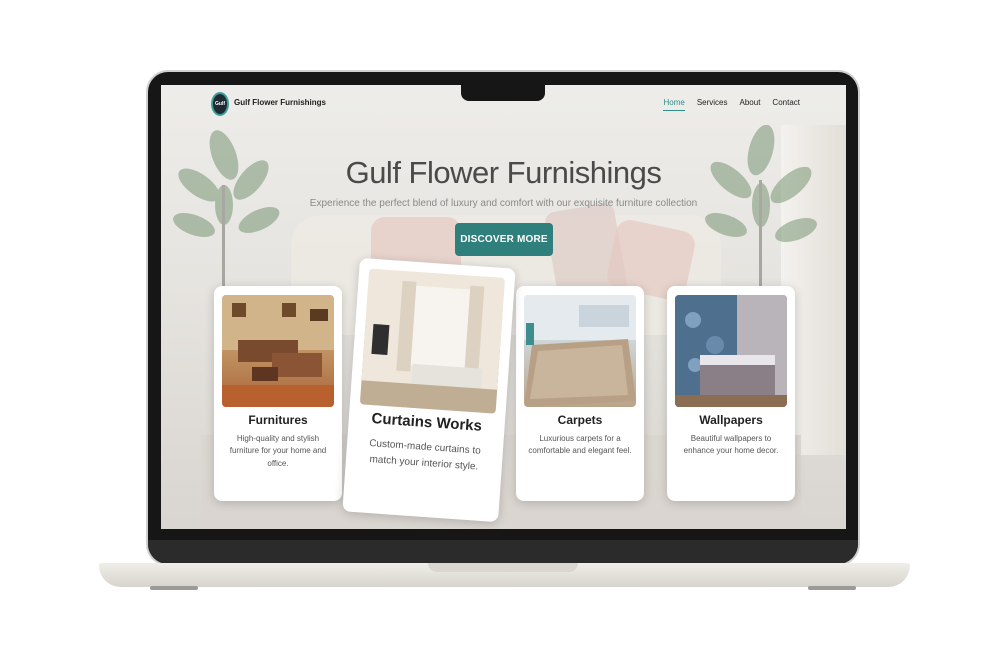 The image size is (1000, 666). What do you see at coordinates (674, 104) in the screenshot?
I see `nav-home-link: Home` at bounding box center [674, 104].